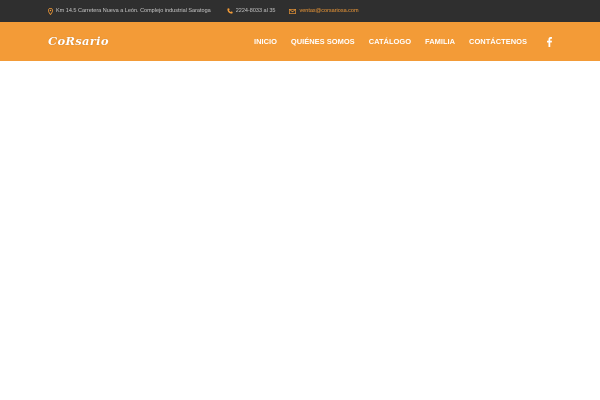 This screenshot has height=400, width=600. What do you see at coordinates (78, 41) in the screenshot?
I see `site-logo: CoRsario` at bounding box center [78, 41].